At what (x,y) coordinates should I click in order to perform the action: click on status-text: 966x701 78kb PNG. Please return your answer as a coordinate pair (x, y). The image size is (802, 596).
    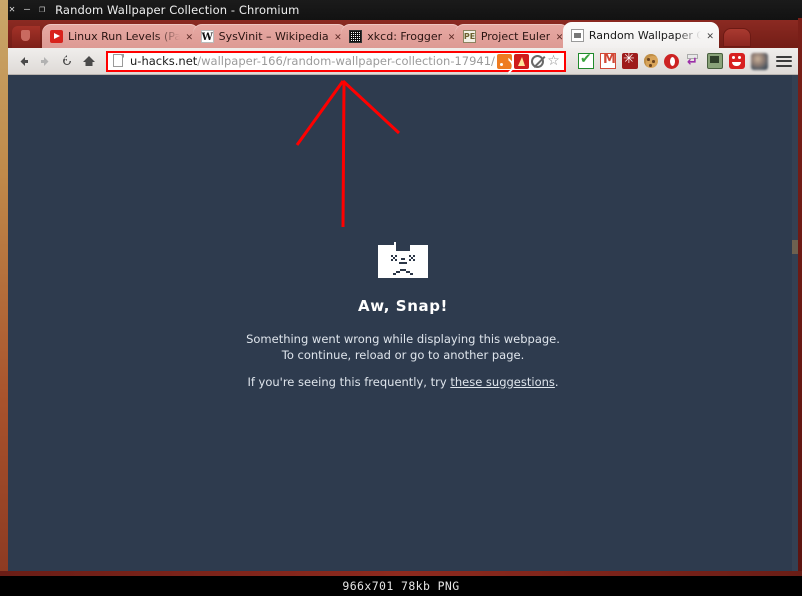
    Looking at the image, I should click on (401, 586).